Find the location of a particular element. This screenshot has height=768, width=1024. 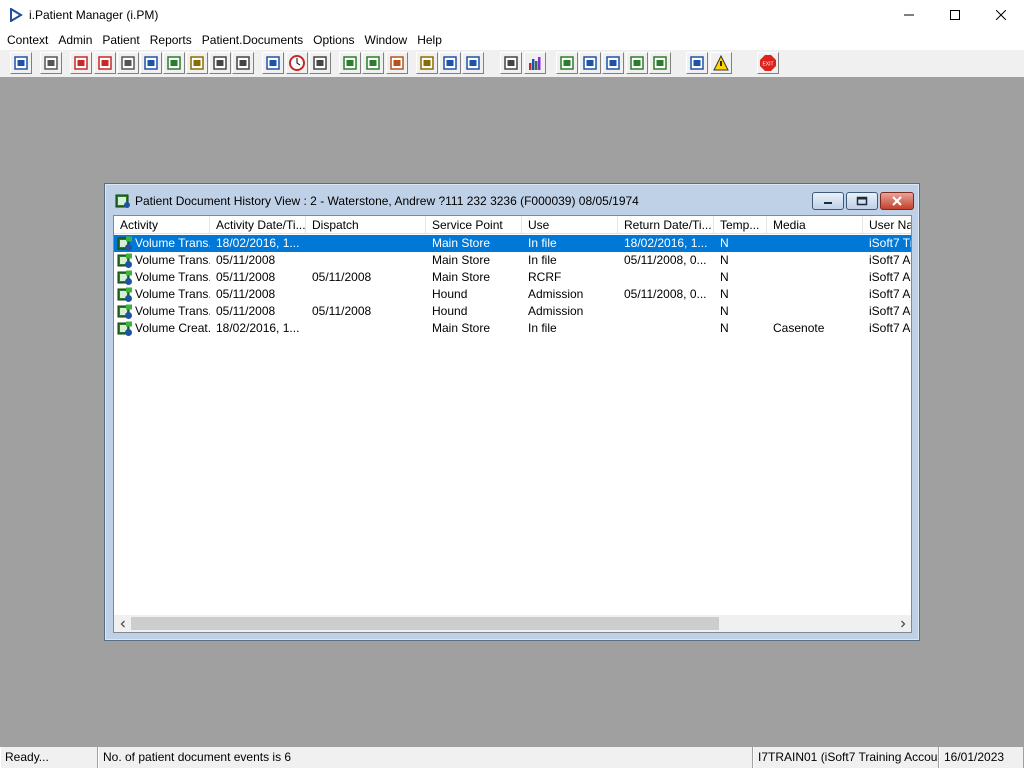

close-icon is located at coordinates (897, 201).